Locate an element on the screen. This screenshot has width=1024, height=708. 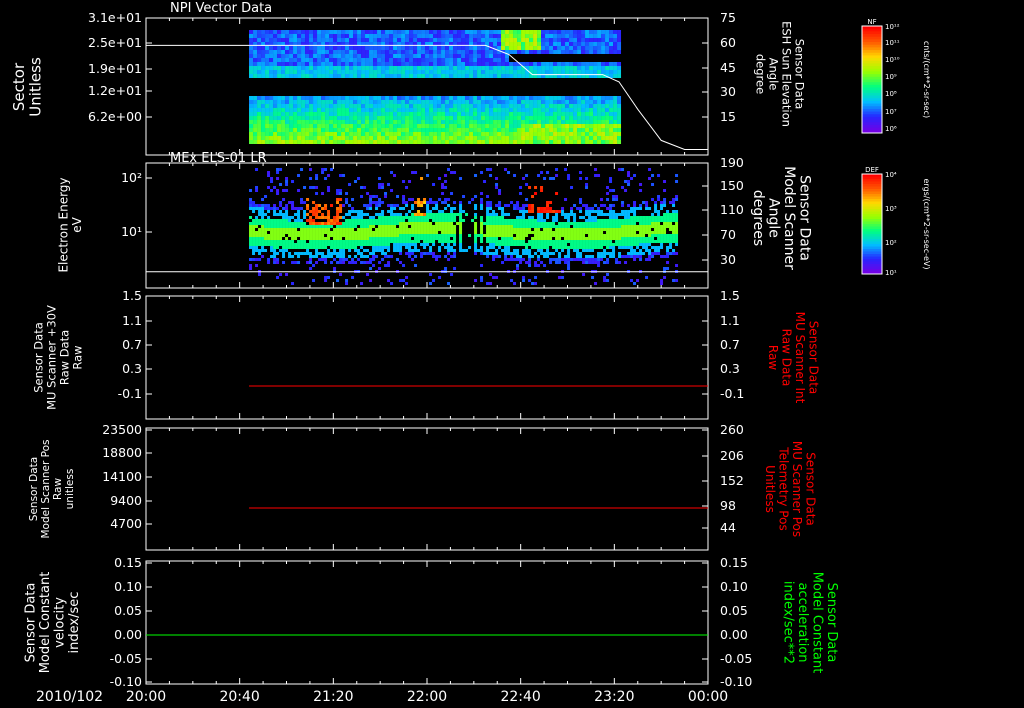
y-axis-label: index/sec is located at coordinates (74, 623).